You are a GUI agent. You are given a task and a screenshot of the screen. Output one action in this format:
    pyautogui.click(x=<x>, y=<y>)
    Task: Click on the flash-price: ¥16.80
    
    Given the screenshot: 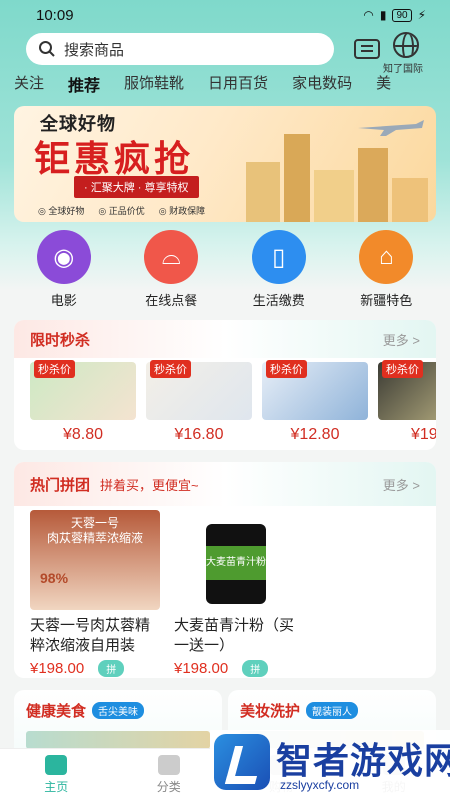 What is the action you would take?
    pyautogui.click(x=199, y=434)
    